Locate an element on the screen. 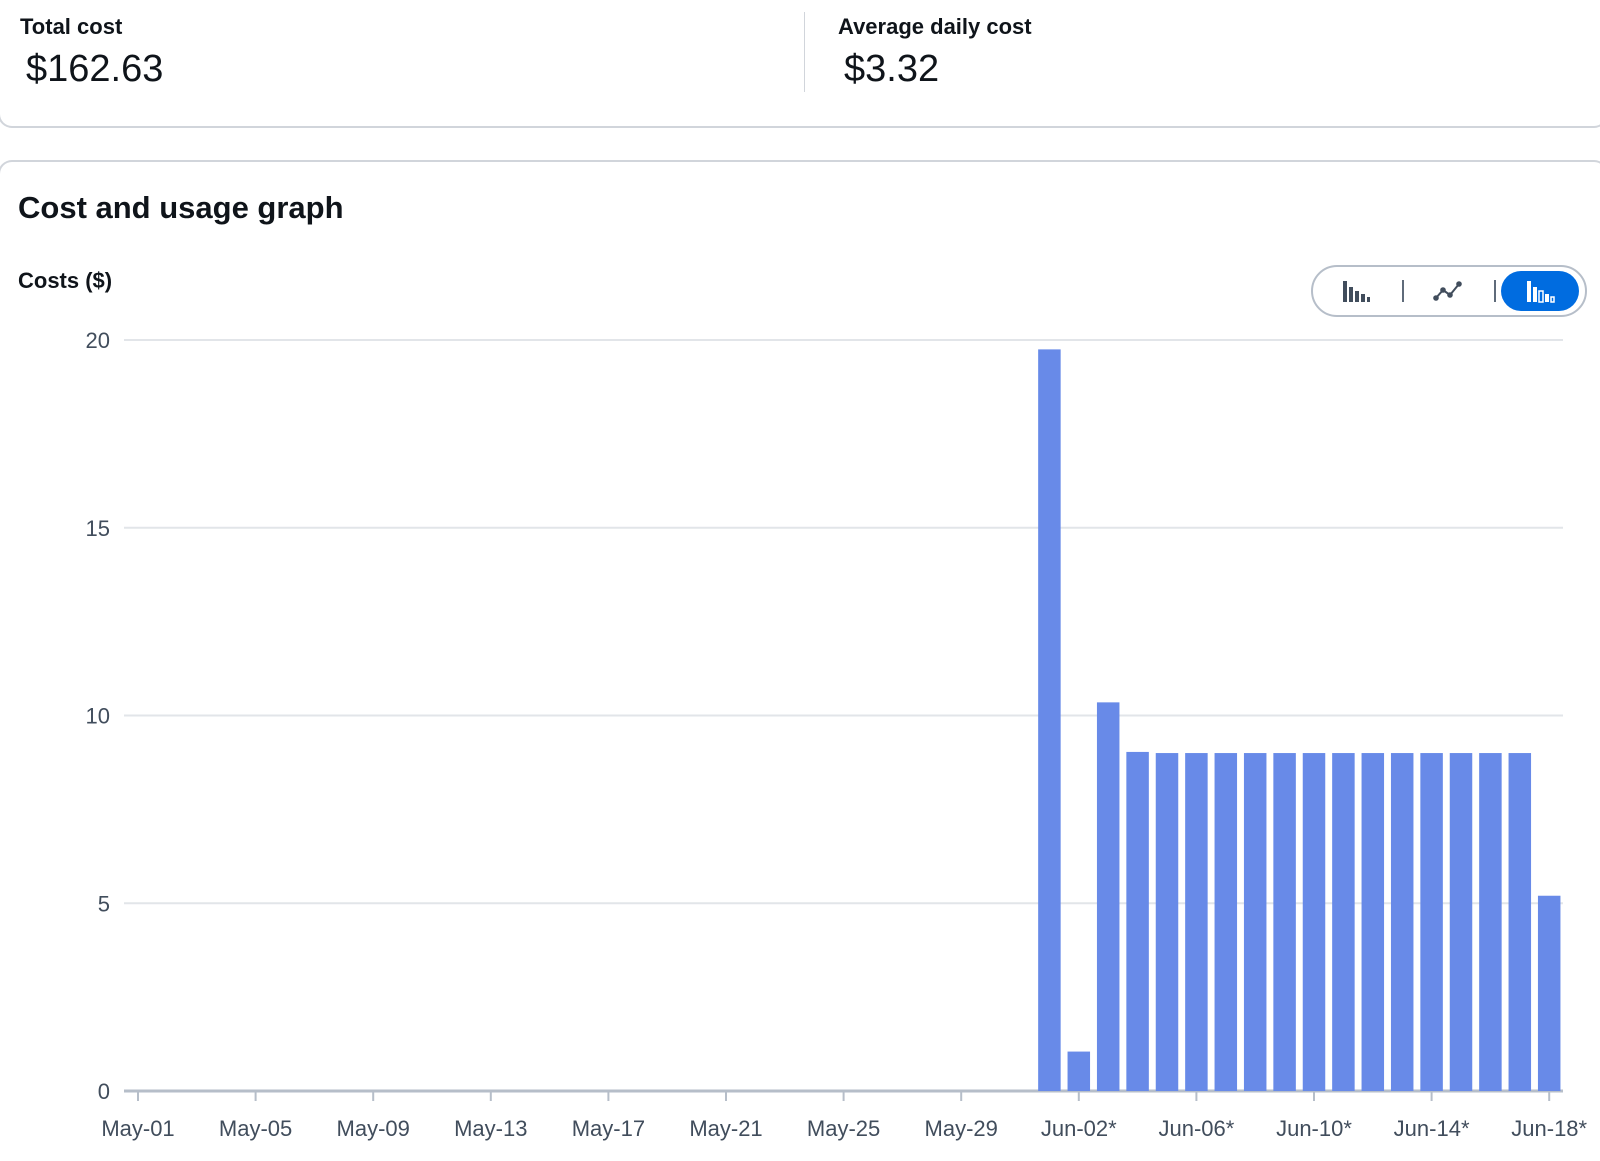  y-axis-label: Costs ($) is located at coordinates (65, 280).